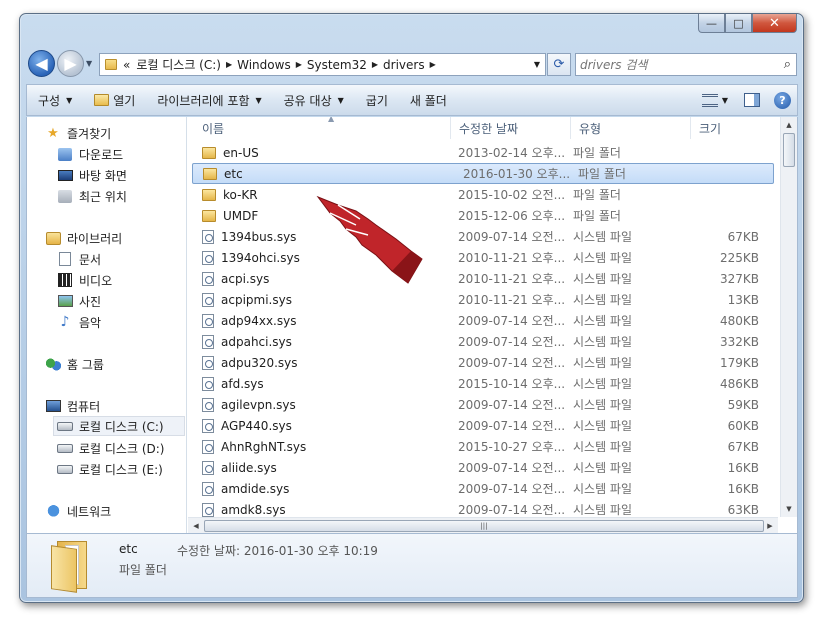 This screenshot has height=622, width=826. What do you see at coordinates (787, 64) in the screenshot?
I see `search-icon: ⌕` at bounding box center [787, 64].